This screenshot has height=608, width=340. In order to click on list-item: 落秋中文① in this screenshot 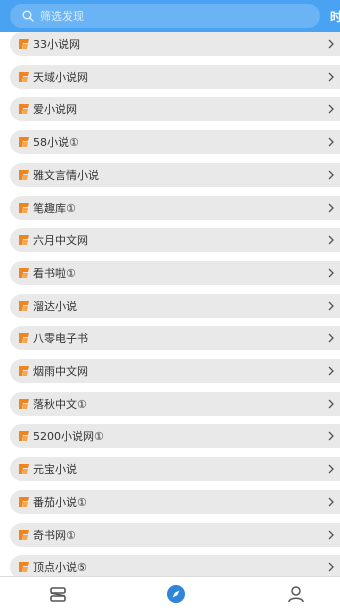, I will do `click(175, 403)`.